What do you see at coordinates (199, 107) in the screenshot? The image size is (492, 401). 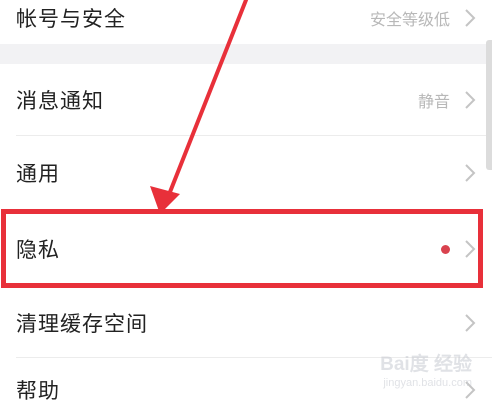 I see `annotation-arrow-icon` at bounding box center [199, 107].